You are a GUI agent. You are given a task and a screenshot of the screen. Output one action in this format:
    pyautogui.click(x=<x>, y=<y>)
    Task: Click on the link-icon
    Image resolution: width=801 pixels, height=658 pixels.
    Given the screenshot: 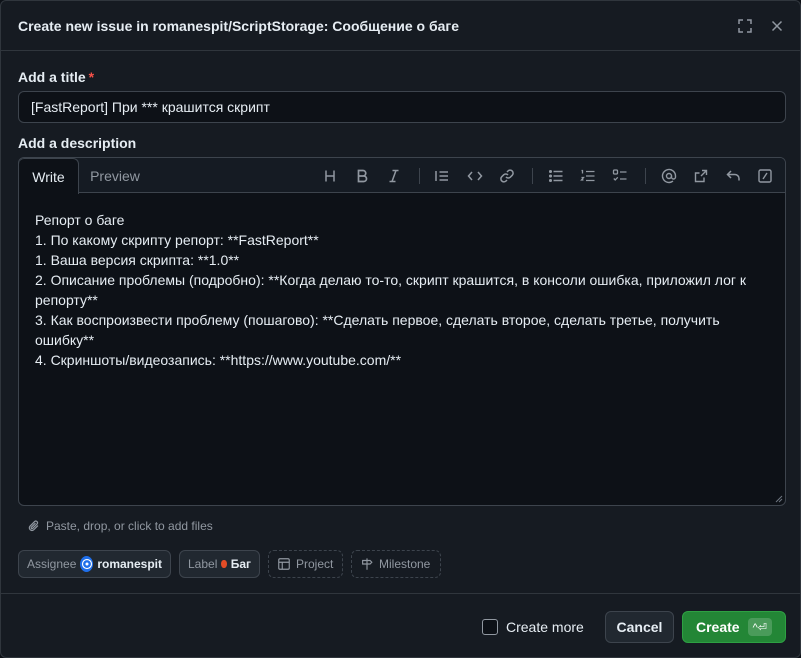 What is the action you would take?
    pyautogui.click(x=507, y=176)
    